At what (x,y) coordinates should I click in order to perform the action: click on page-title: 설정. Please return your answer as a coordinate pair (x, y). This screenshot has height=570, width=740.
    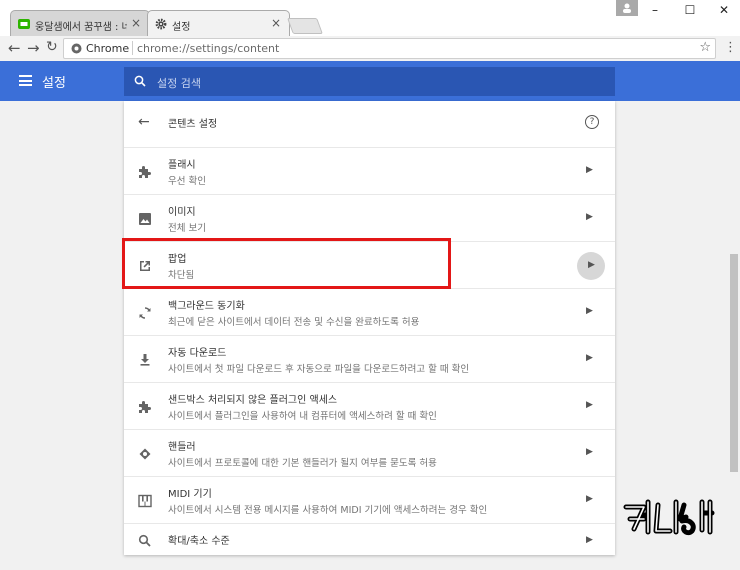
    Looking at the image, I should click on (54, 83).